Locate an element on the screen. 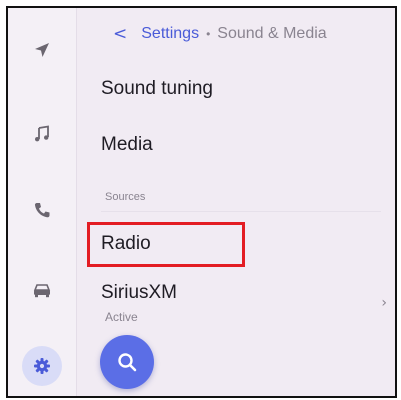 The width and height of the screenshot is (401, 400). breadcrumb: < Settings • Sound & Media is located at coordinates (220, 34).